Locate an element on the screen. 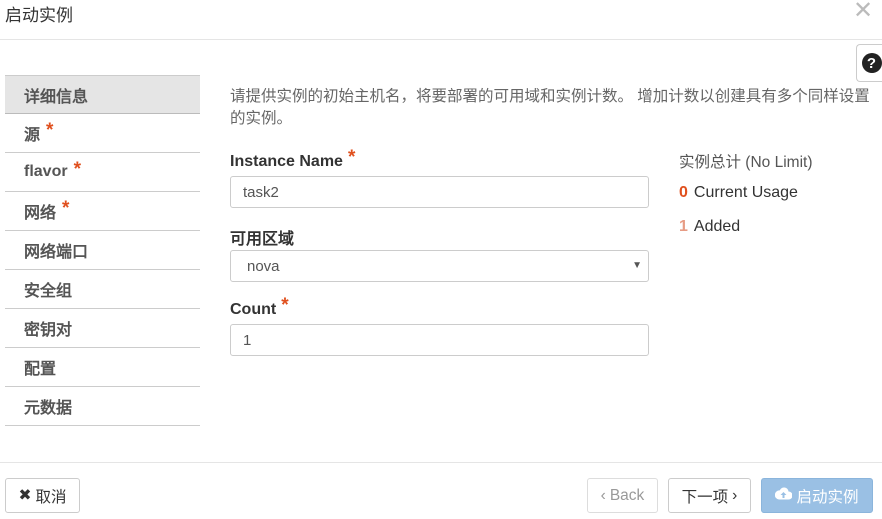 This screenshot has height=519, width=882. nav-item-label: 元数据 is located at coordinates (48, 408).